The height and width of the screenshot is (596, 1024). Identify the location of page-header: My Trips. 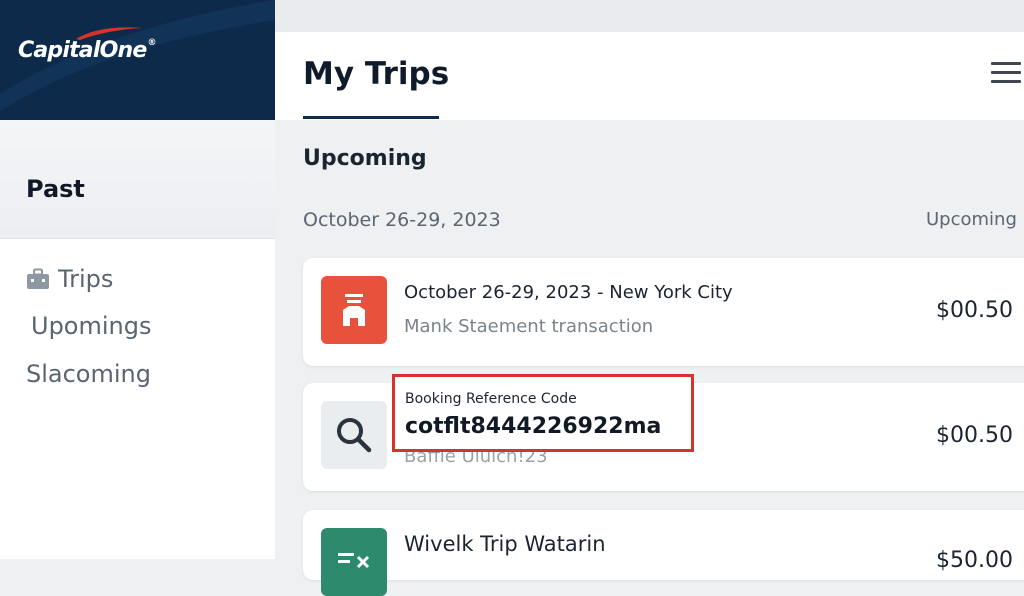
(649, 76).